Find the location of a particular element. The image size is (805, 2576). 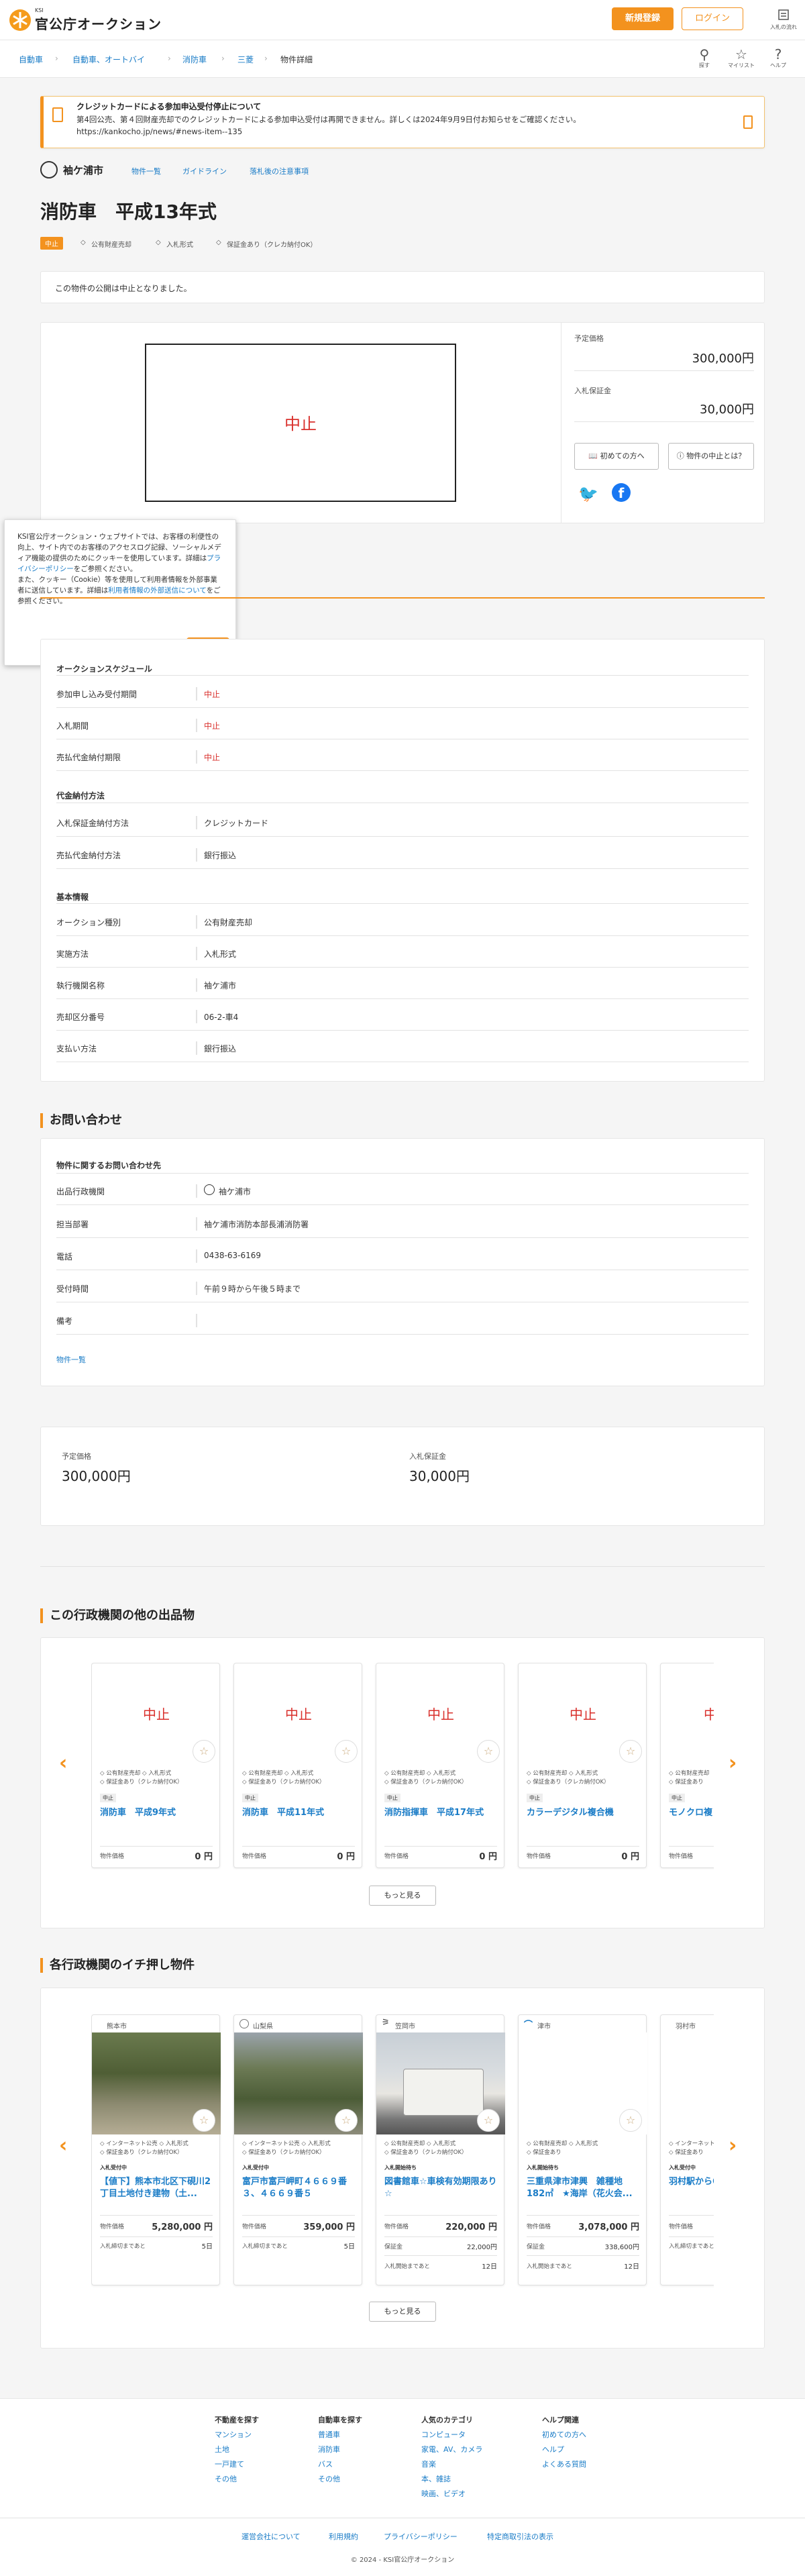

deposit-value: 30,000円 is located at coordinates (727, 410).